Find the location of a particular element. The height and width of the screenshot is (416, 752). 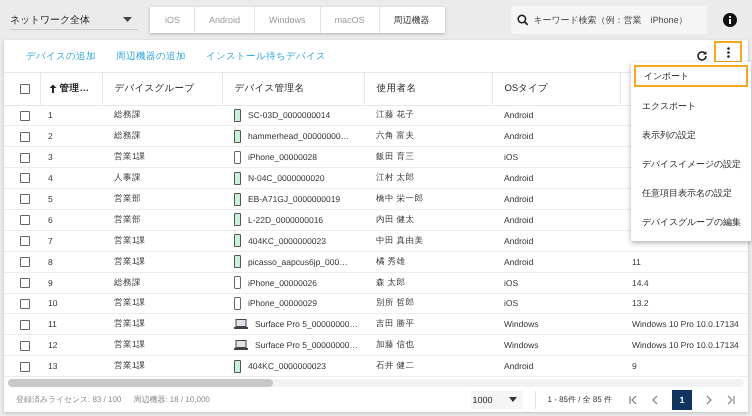

more-icon is located at coordinates (728, 52).